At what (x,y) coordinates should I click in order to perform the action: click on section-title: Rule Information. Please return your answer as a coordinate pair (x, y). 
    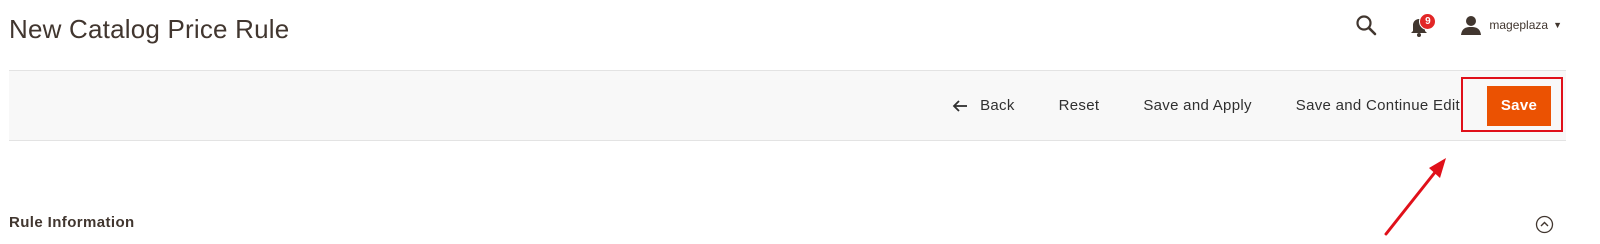
    Looking at the image, I should click on (72, 222).